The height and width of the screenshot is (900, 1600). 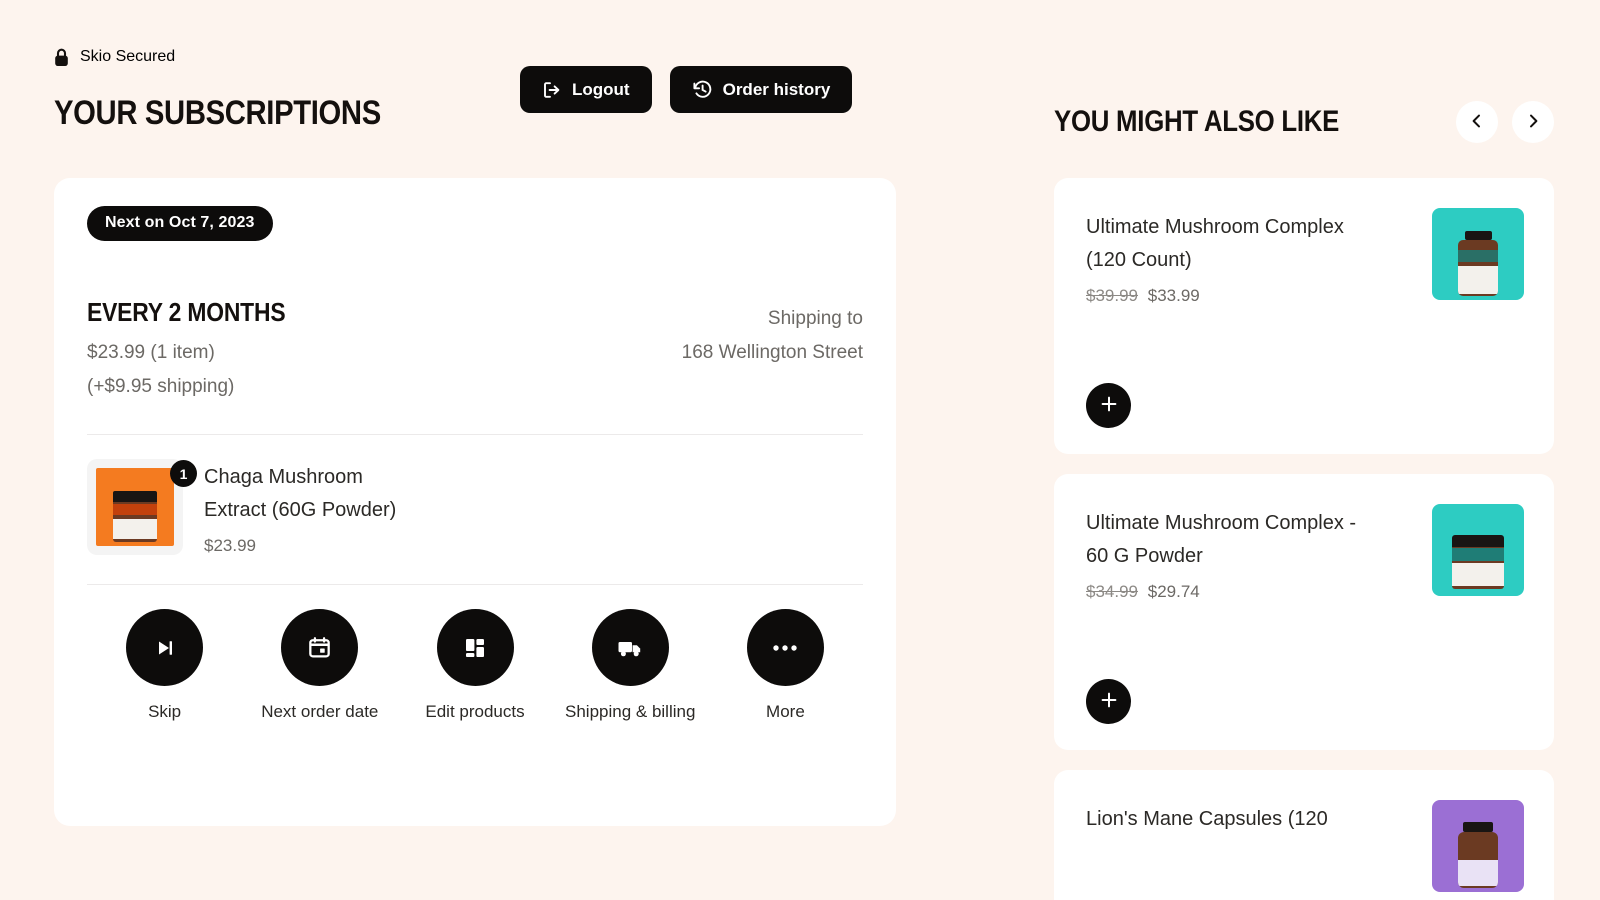 I want to click on logout-button: Logout, so click(x=586, y=89).